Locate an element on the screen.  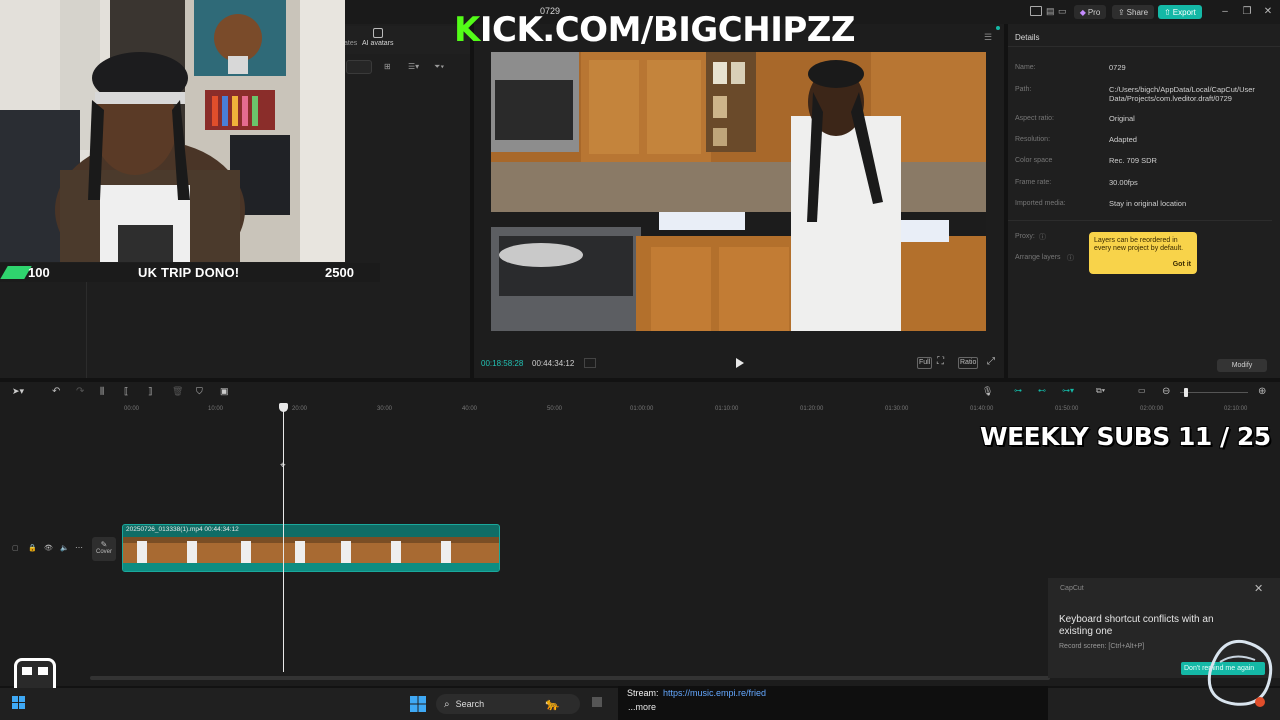
play-icon is located at coordinates (740, 363).